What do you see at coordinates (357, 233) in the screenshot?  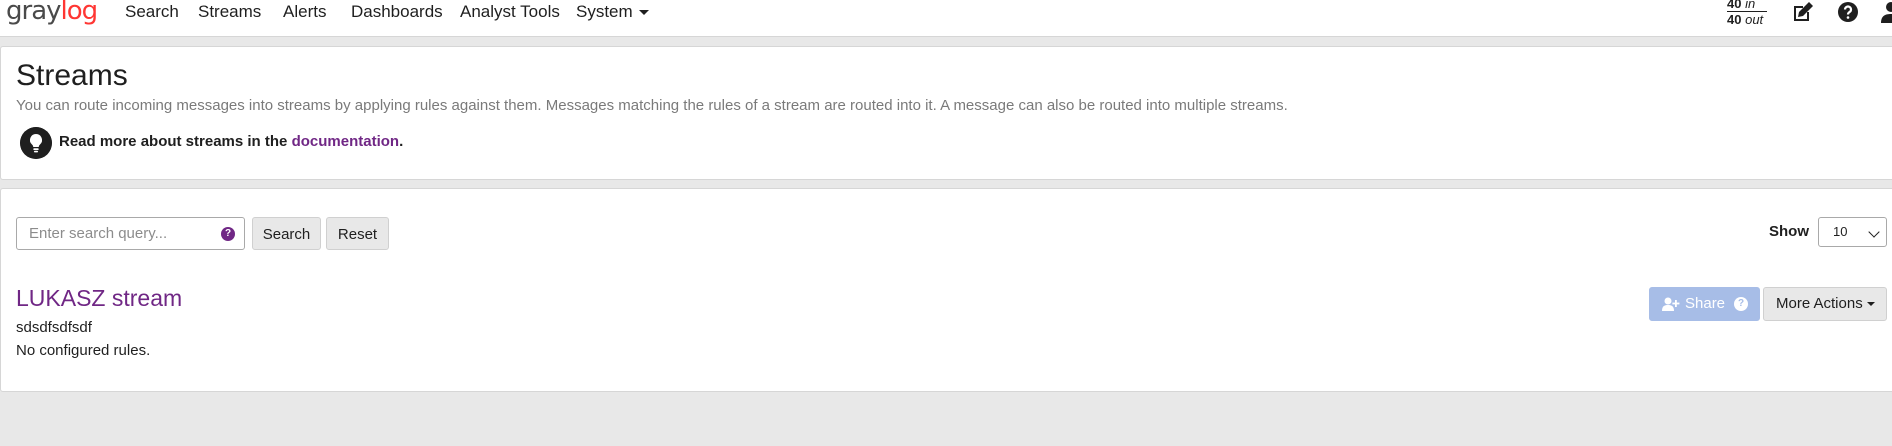 I see `reset-button: Reset` at bounding box center [357, 233].